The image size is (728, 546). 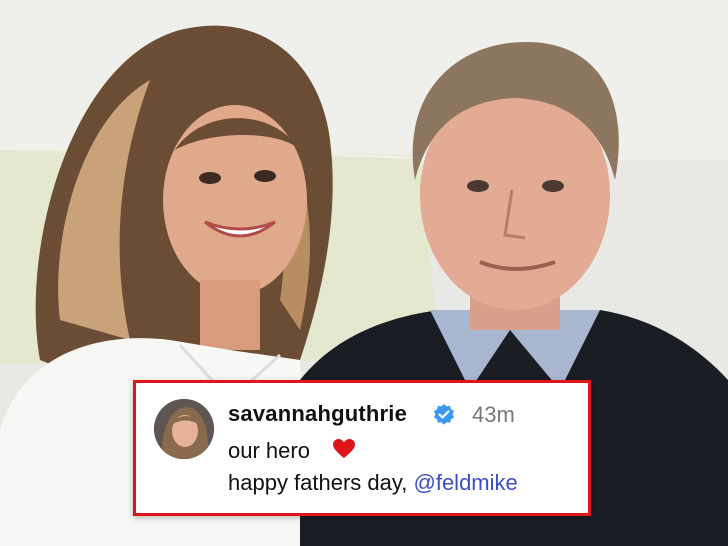 What do you see at coordinates (269, 450) in the screenshot?
I see `caption-line-1: our hero` at bounding box center [269, 450].